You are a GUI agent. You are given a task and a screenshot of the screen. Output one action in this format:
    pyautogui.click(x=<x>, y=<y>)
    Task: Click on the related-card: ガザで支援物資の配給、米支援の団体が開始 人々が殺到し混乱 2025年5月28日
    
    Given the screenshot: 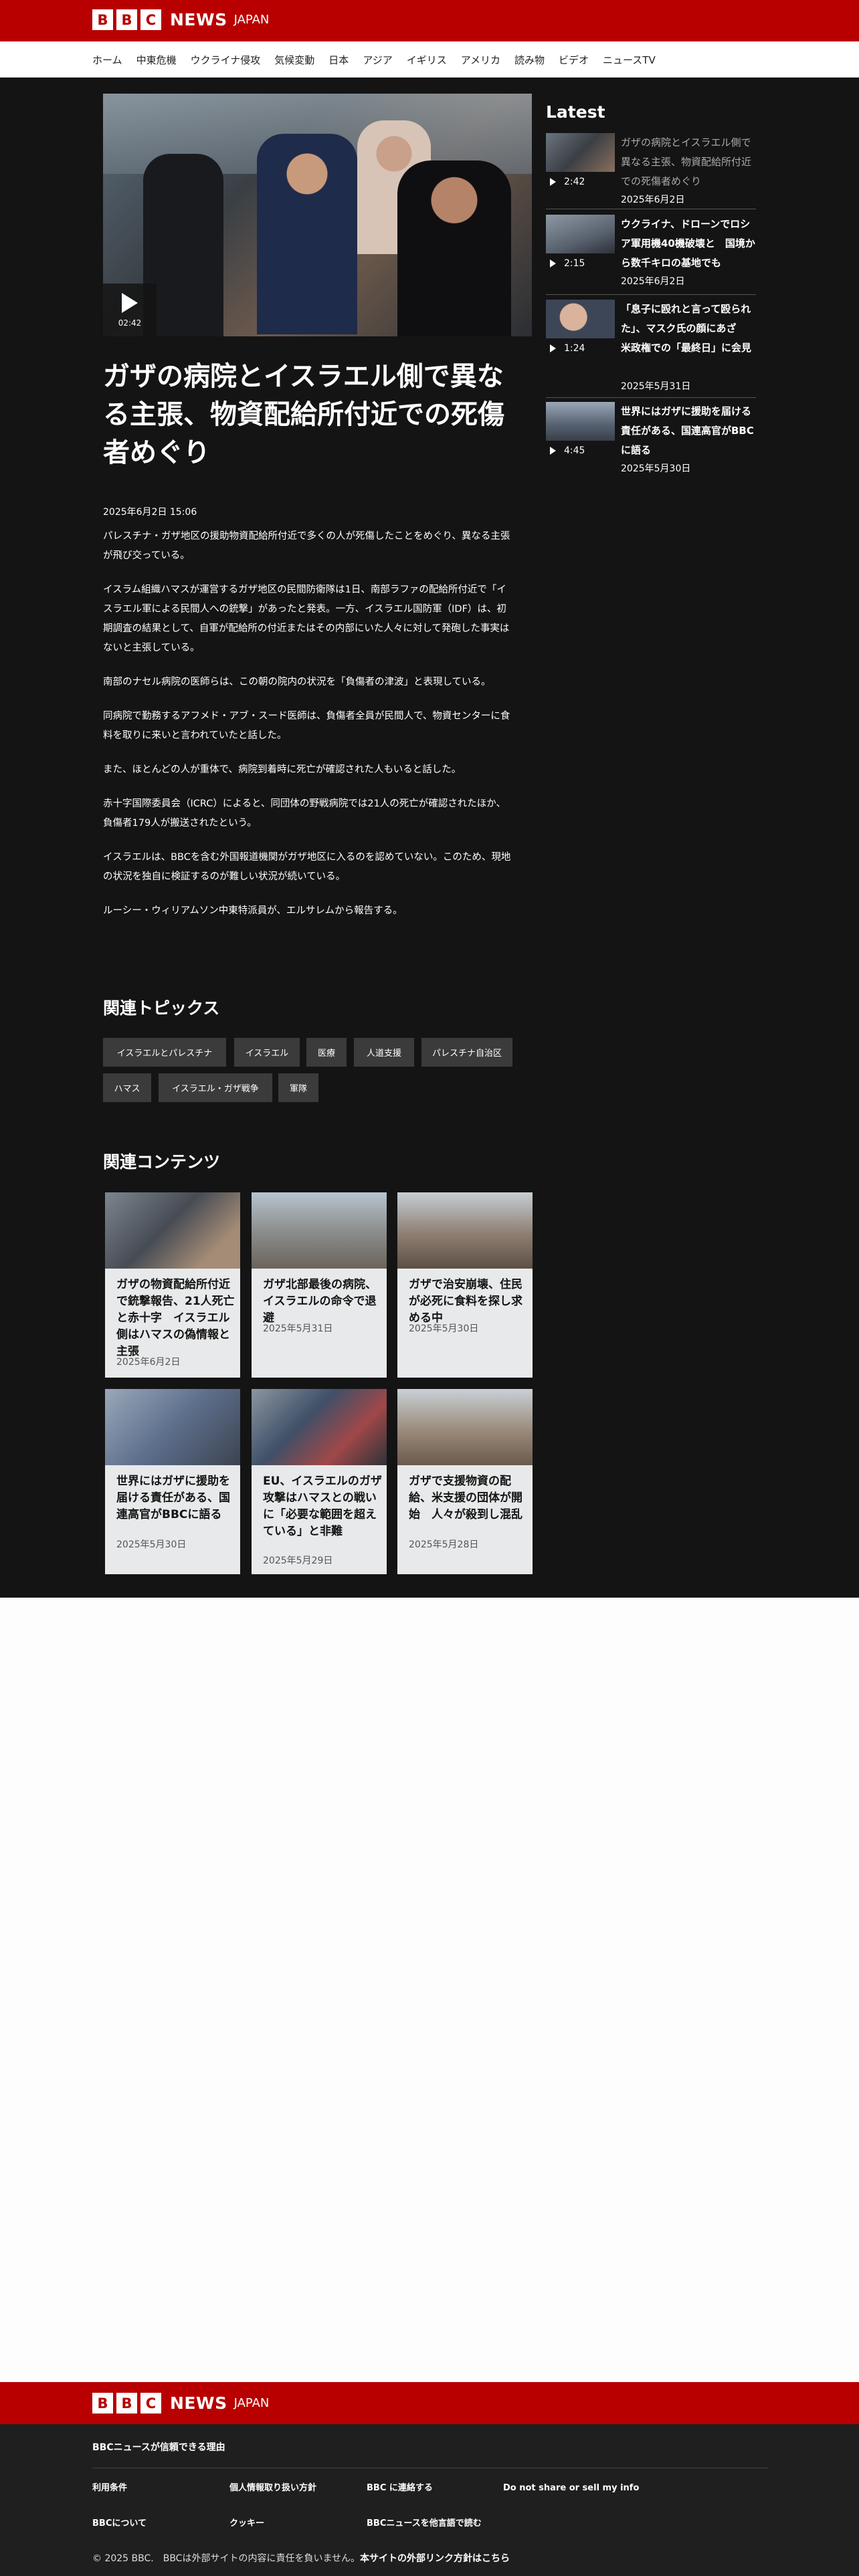 What is the action you would take?
    pyautogui.click(x=465, y=1481)
    